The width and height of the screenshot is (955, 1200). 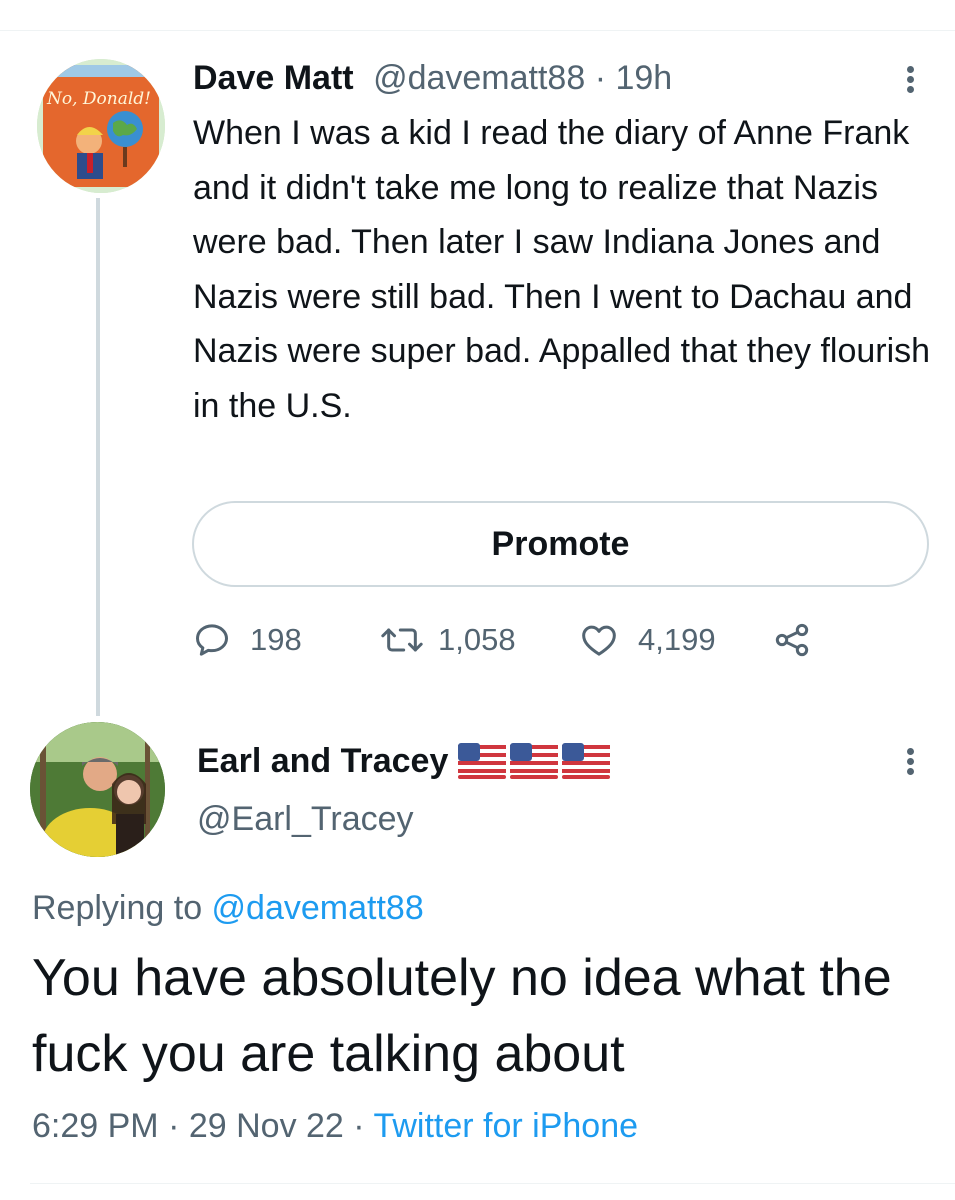 I want to click on share-icon, so click(x=792, y=640).